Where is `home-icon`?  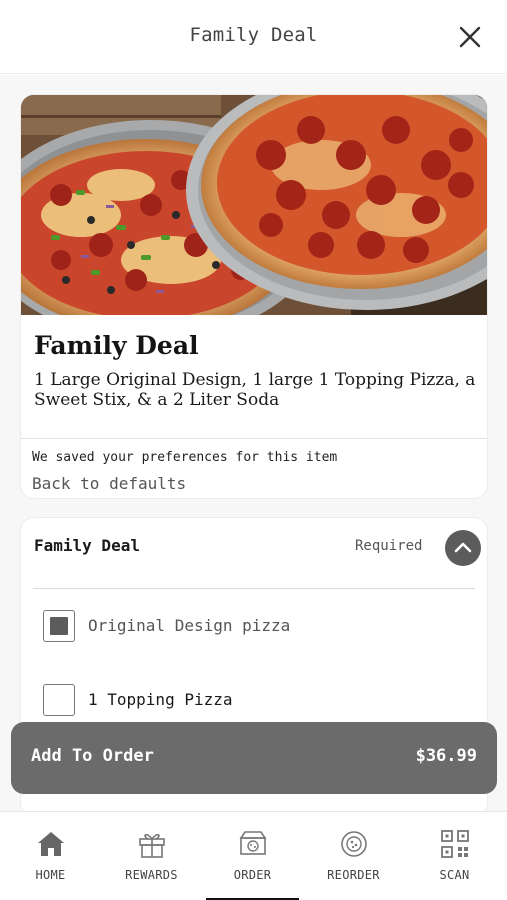
home-icon is located at coordinates (51, 844).